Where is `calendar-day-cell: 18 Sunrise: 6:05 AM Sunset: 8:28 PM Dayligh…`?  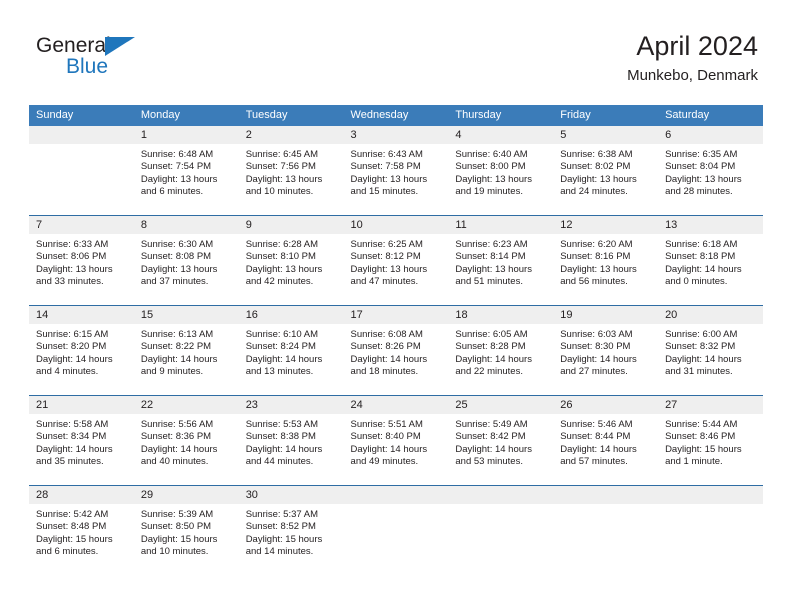
calendar-day-cell: 18 Sunrise: 6:05 AM Sunset: 8:28 PM Dayligh… is located at coordinates (501, 350).